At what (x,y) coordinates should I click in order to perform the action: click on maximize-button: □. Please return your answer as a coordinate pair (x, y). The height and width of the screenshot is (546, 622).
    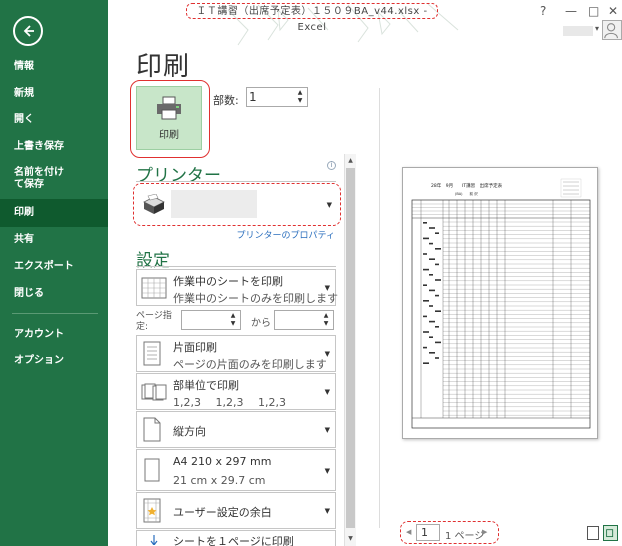
    Looking at the image, I should click on (593, 11).